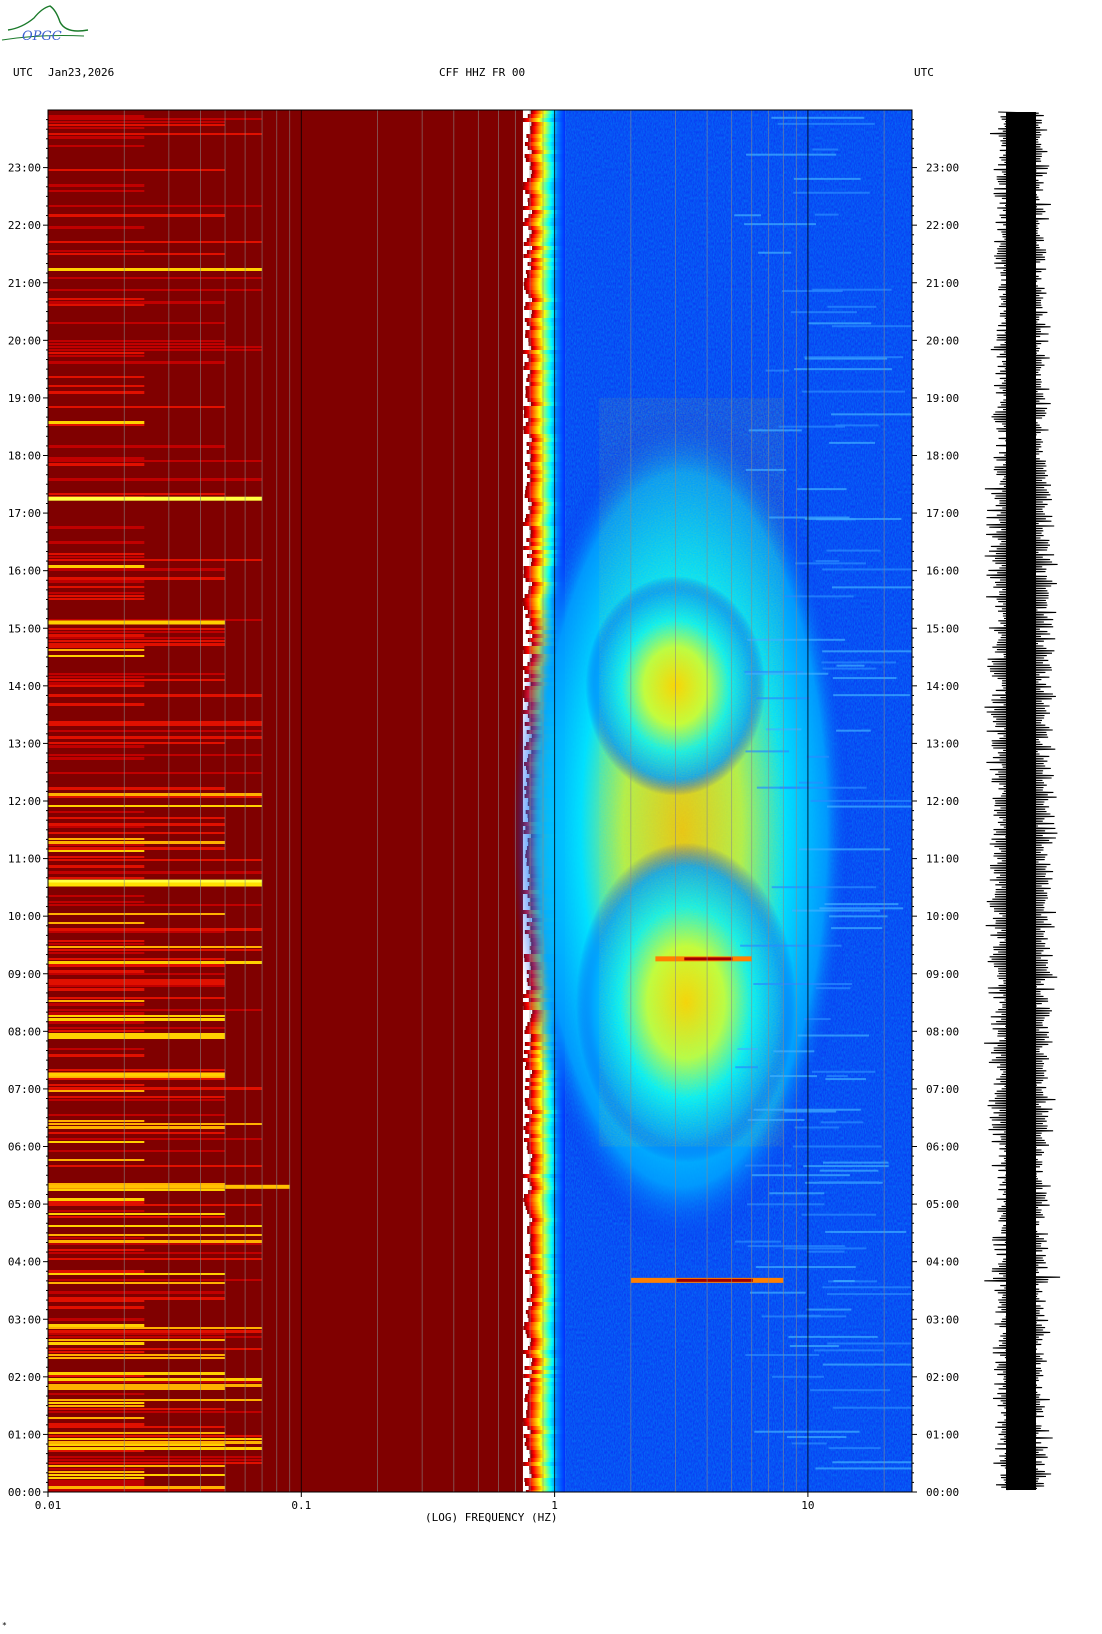  What do you see at coordinates (24, 571) in the screenshot?
I see `y-tick-label-left: 16:00` at bounding box center [24, 571].